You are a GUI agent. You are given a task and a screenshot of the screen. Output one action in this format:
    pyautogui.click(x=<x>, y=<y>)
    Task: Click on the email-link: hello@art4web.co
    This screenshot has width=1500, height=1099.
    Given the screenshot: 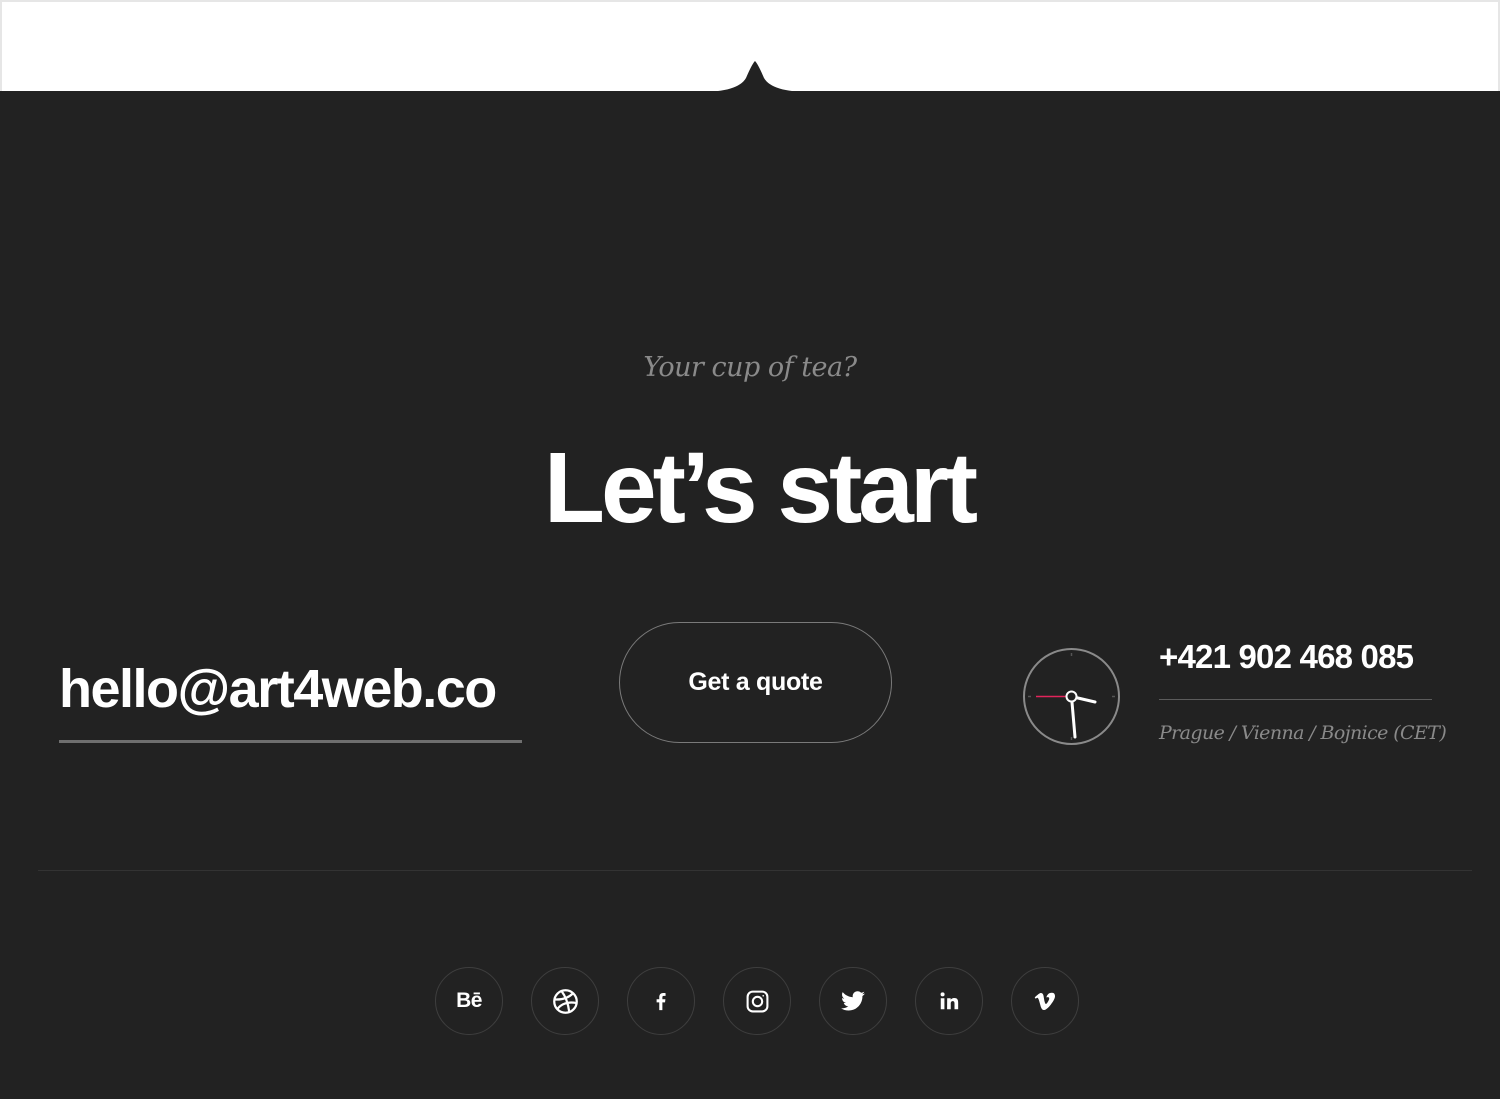 What is the action you would take?
    pyautogui.click(x=290, y=689)
    